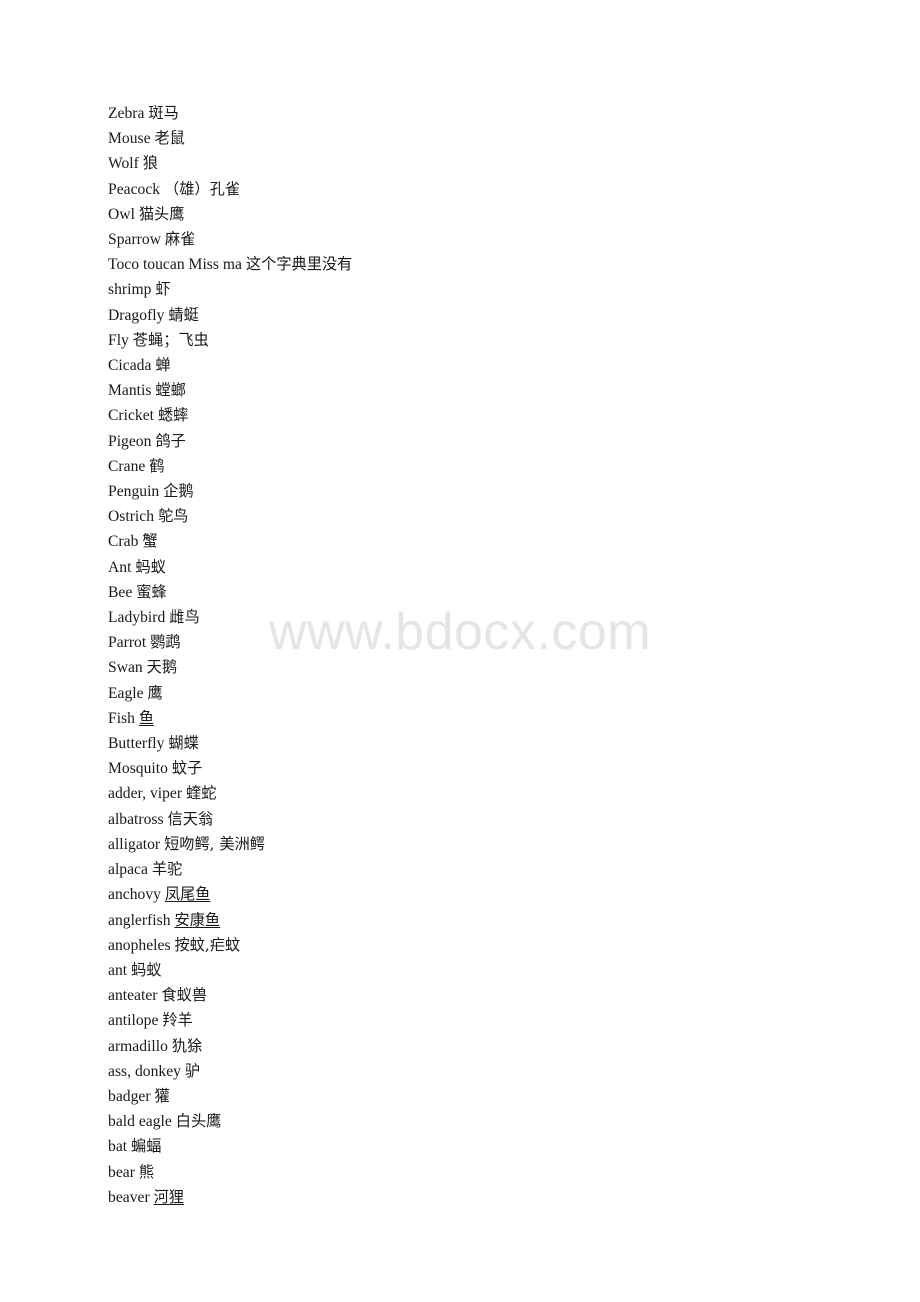 This screenshot has width=920, height=1302. I want to click on entry-gloss: 蝙蝠, so click(146, 1146).